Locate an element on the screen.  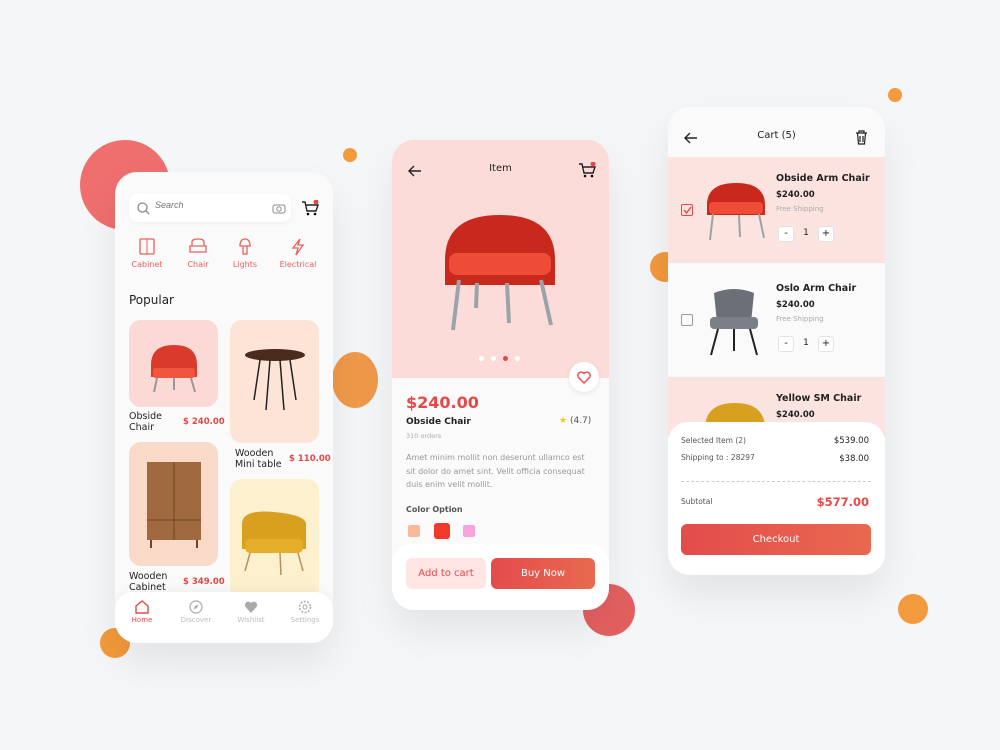
buy-now-button: Buy Now is located at coordinates (543, 573).